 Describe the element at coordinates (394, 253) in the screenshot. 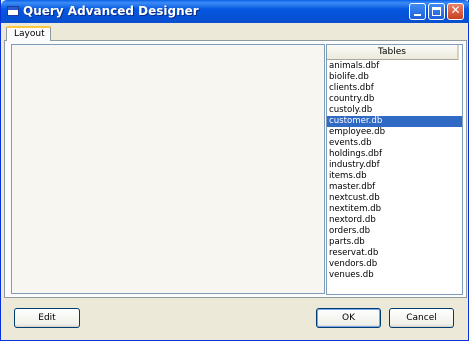

I see `table-list-item: reservat.db` at that location.